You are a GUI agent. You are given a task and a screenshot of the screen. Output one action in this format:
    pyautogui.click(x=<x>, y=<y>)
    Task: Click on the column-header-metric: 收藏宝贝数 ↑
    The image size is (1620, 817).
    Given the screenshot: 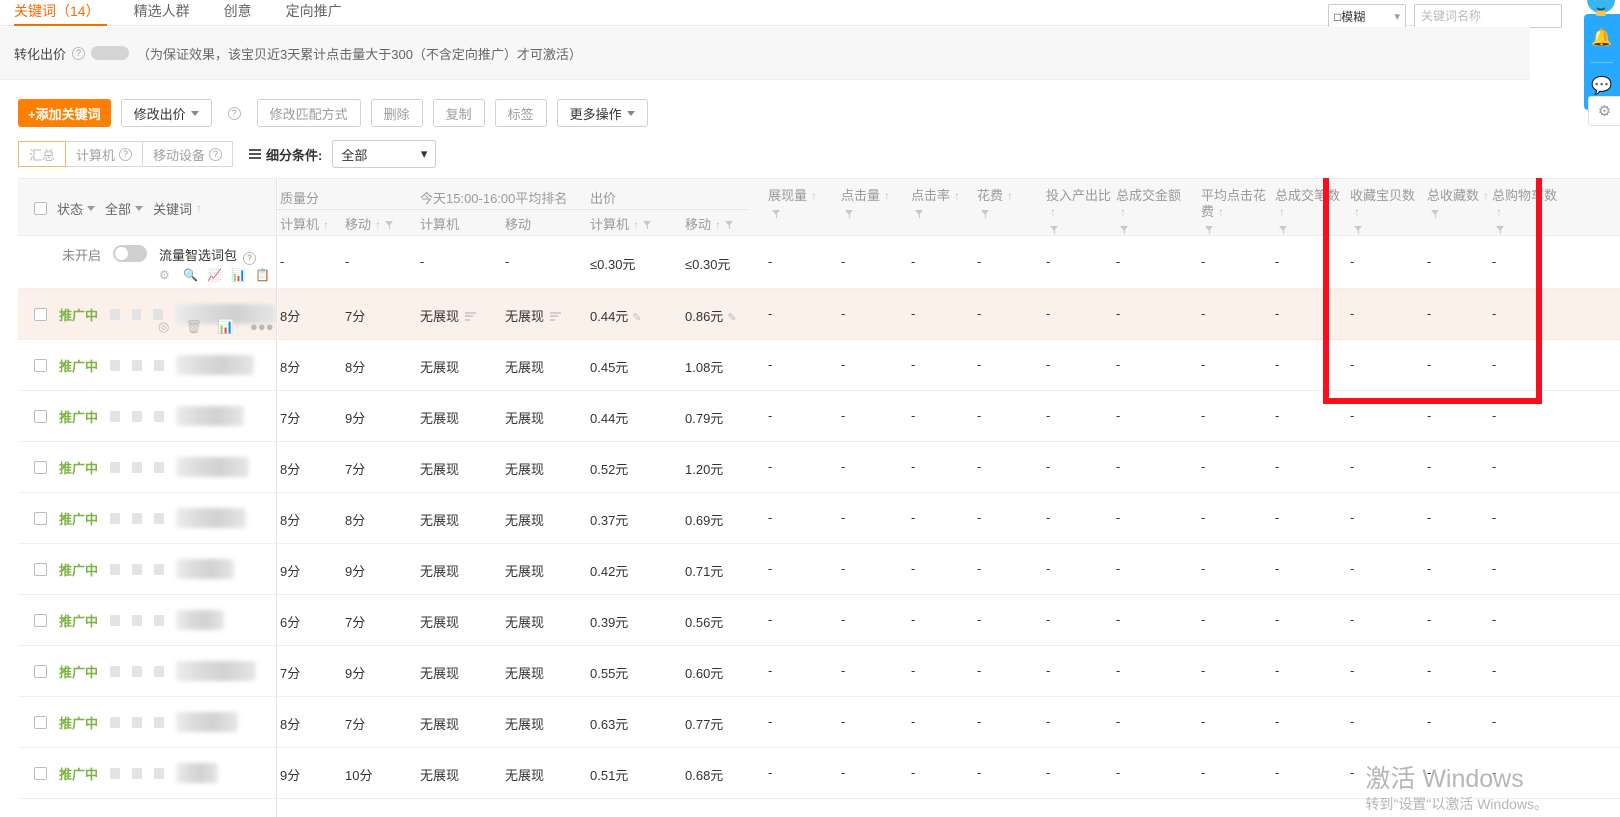 What is the action you would take?
    pyautogui.click(x=1385, y=208)
    